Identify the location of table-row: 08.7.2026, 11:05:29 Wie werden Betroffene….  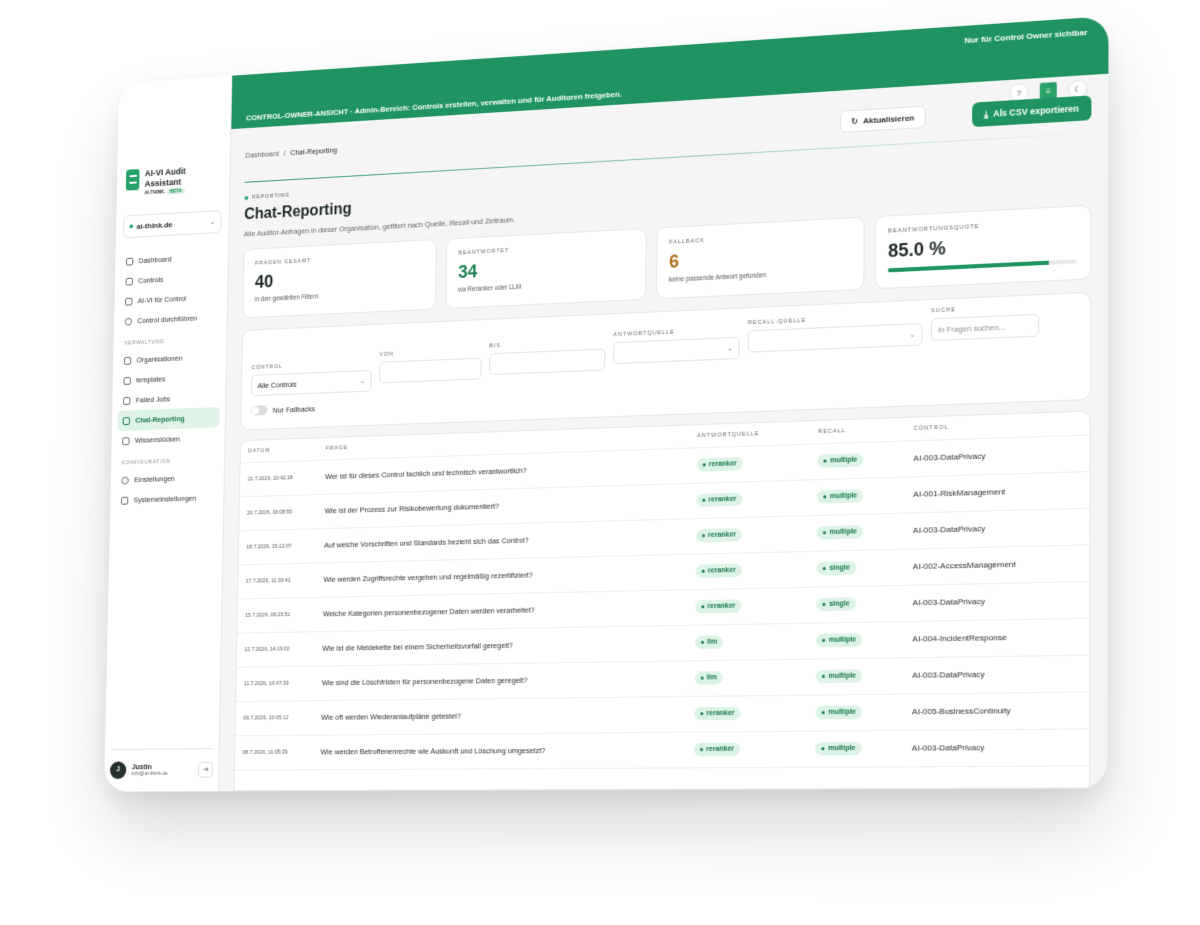
(662, 749).